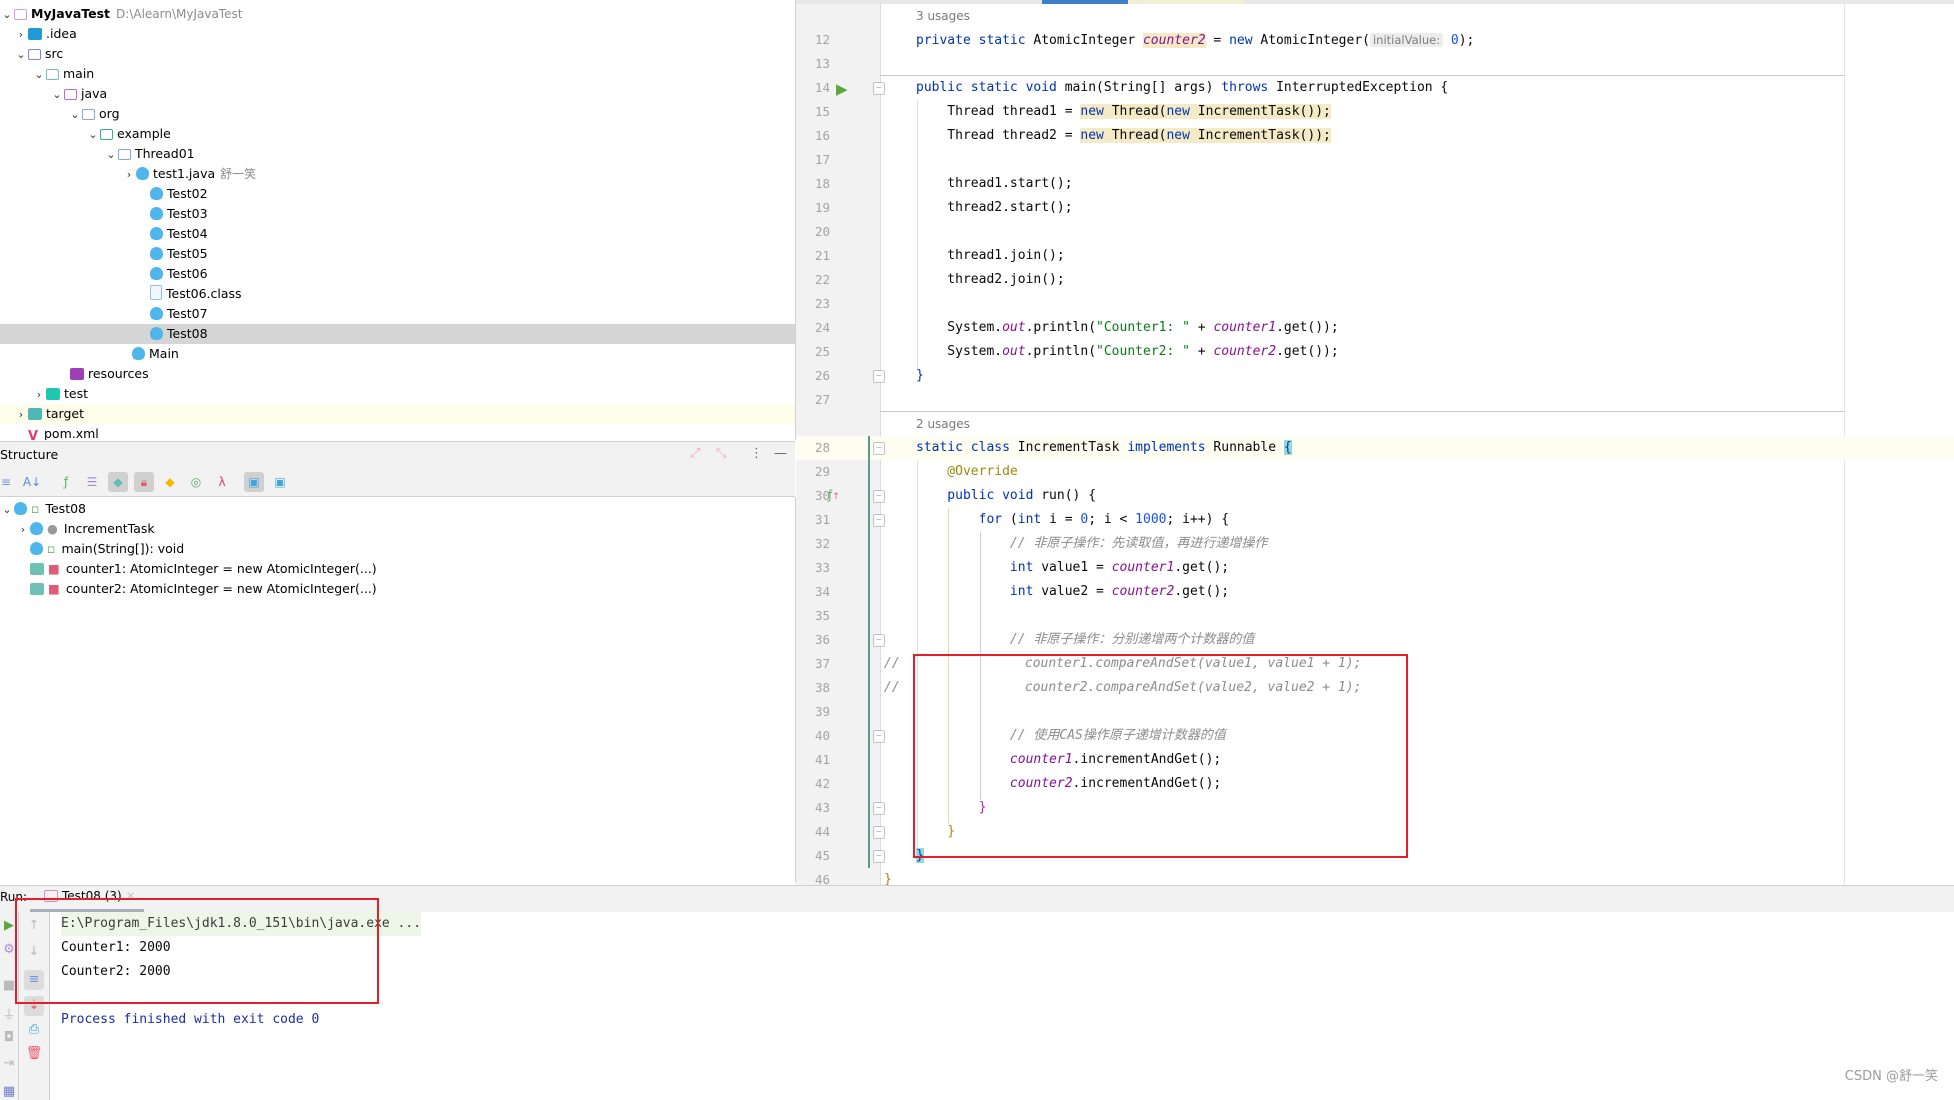  What do you see at coordinates (9, 1037) in the screenshot?
I see `camera-icon: ◘` at bounding box center [9, 1037].